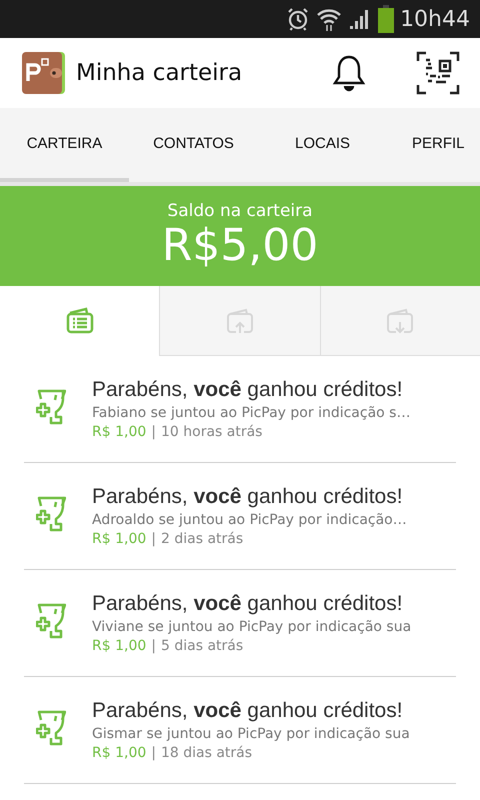 Image resolution: width=480 pixels, height=800 pixels. I want to click on time-ago: 18 dias atrás, so click(206, 753).